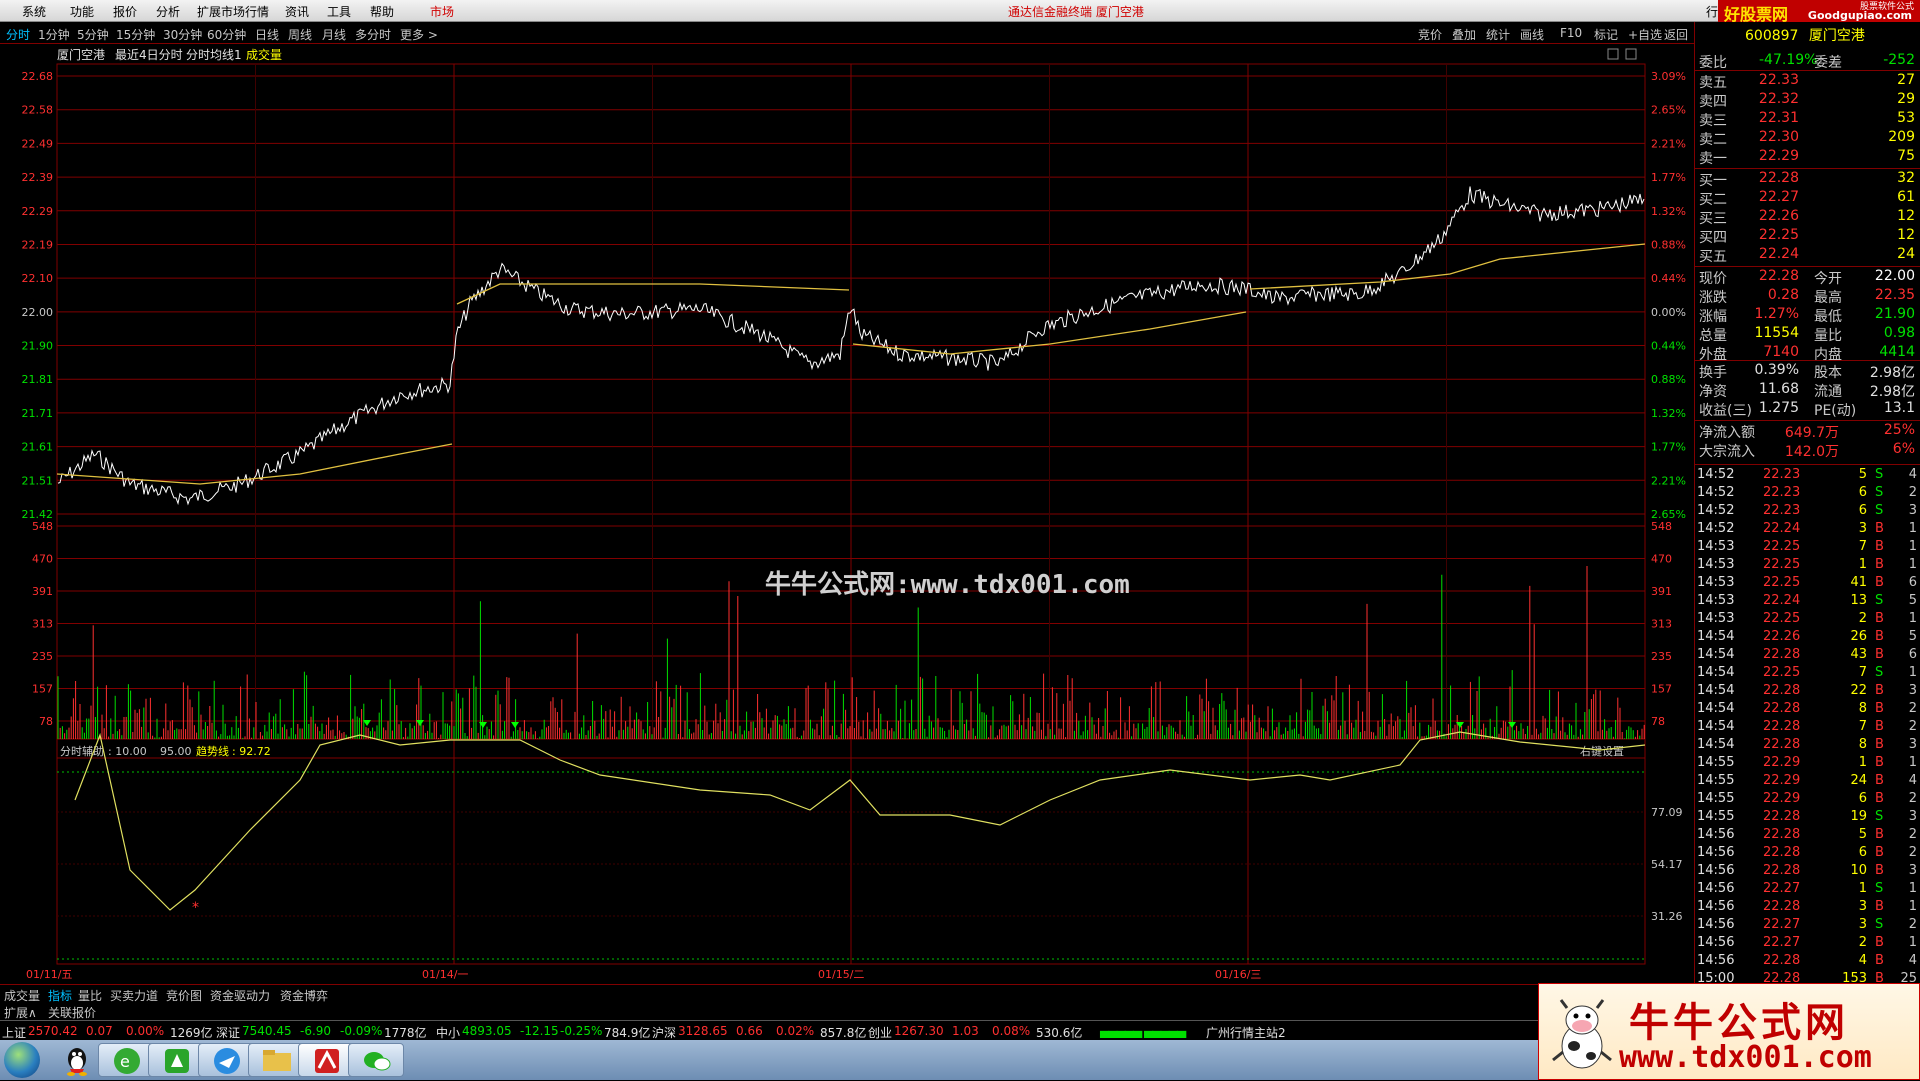 This screenshot has width=1920, height=1081. I want to click on index-name: 沪深, so click(664, 1032).